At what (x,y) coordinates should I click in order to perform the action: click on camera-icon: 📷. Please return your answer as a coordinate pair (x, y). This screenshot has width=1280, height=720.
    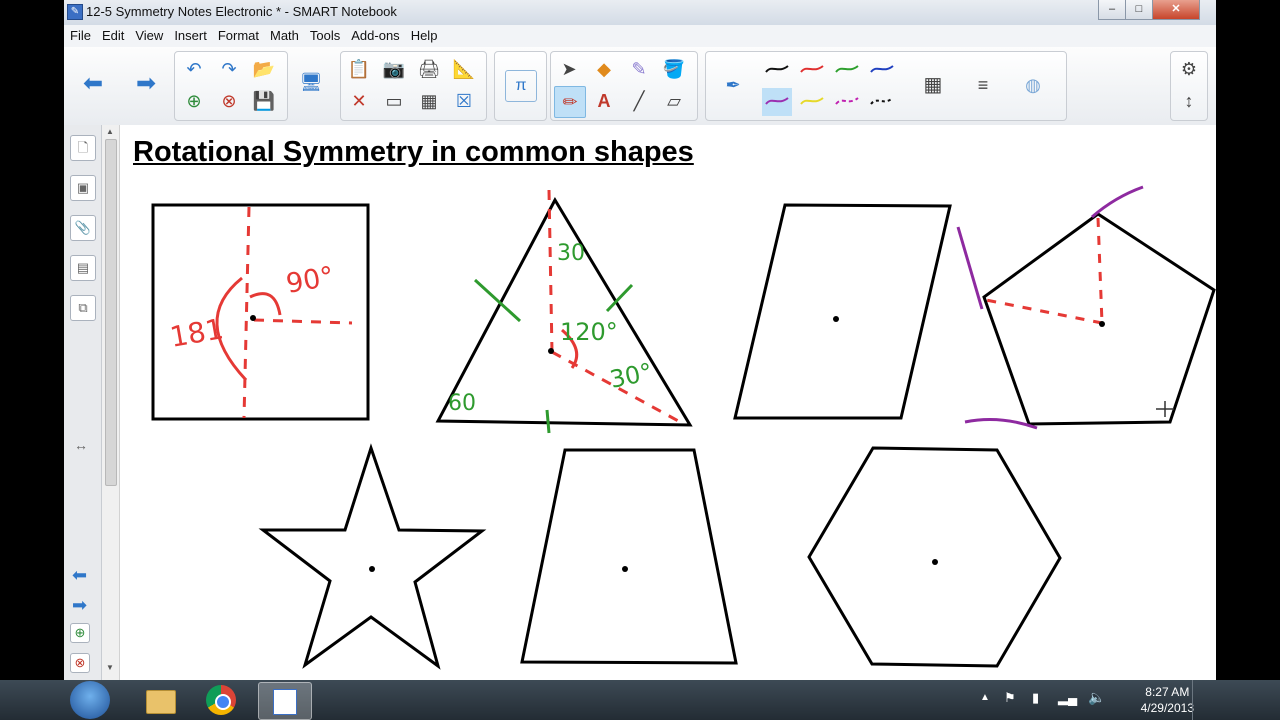
    Looking at the image, I should click on (394, 69).